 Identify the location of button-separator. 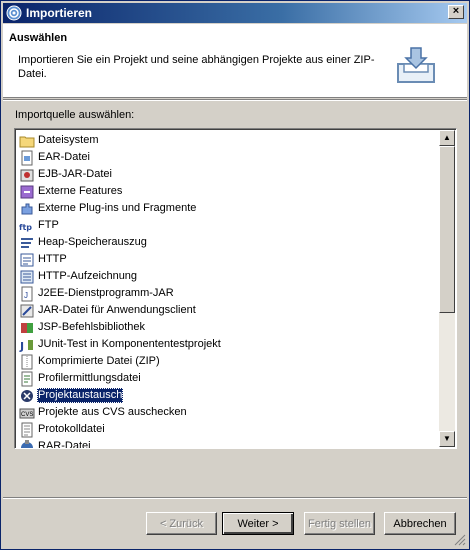
(235, 498).